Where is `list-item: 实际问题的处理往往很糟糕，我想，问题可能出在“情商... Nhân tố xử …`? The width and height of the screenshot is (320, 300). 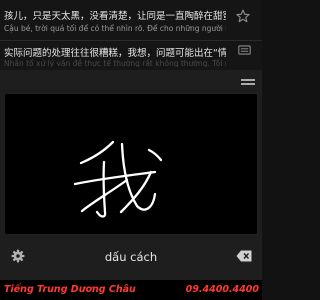
list-item: 实际问题的处理往往很糟糕，我想，问题可能出在“情商... Nhân tố xử … is located at coordinates (131, 55).